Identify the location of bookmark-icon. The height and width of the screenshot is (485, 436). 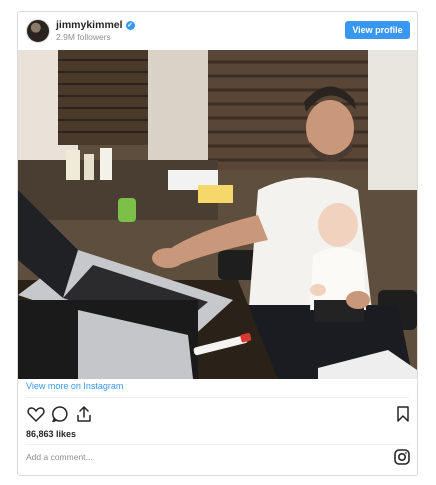
(403, 414).